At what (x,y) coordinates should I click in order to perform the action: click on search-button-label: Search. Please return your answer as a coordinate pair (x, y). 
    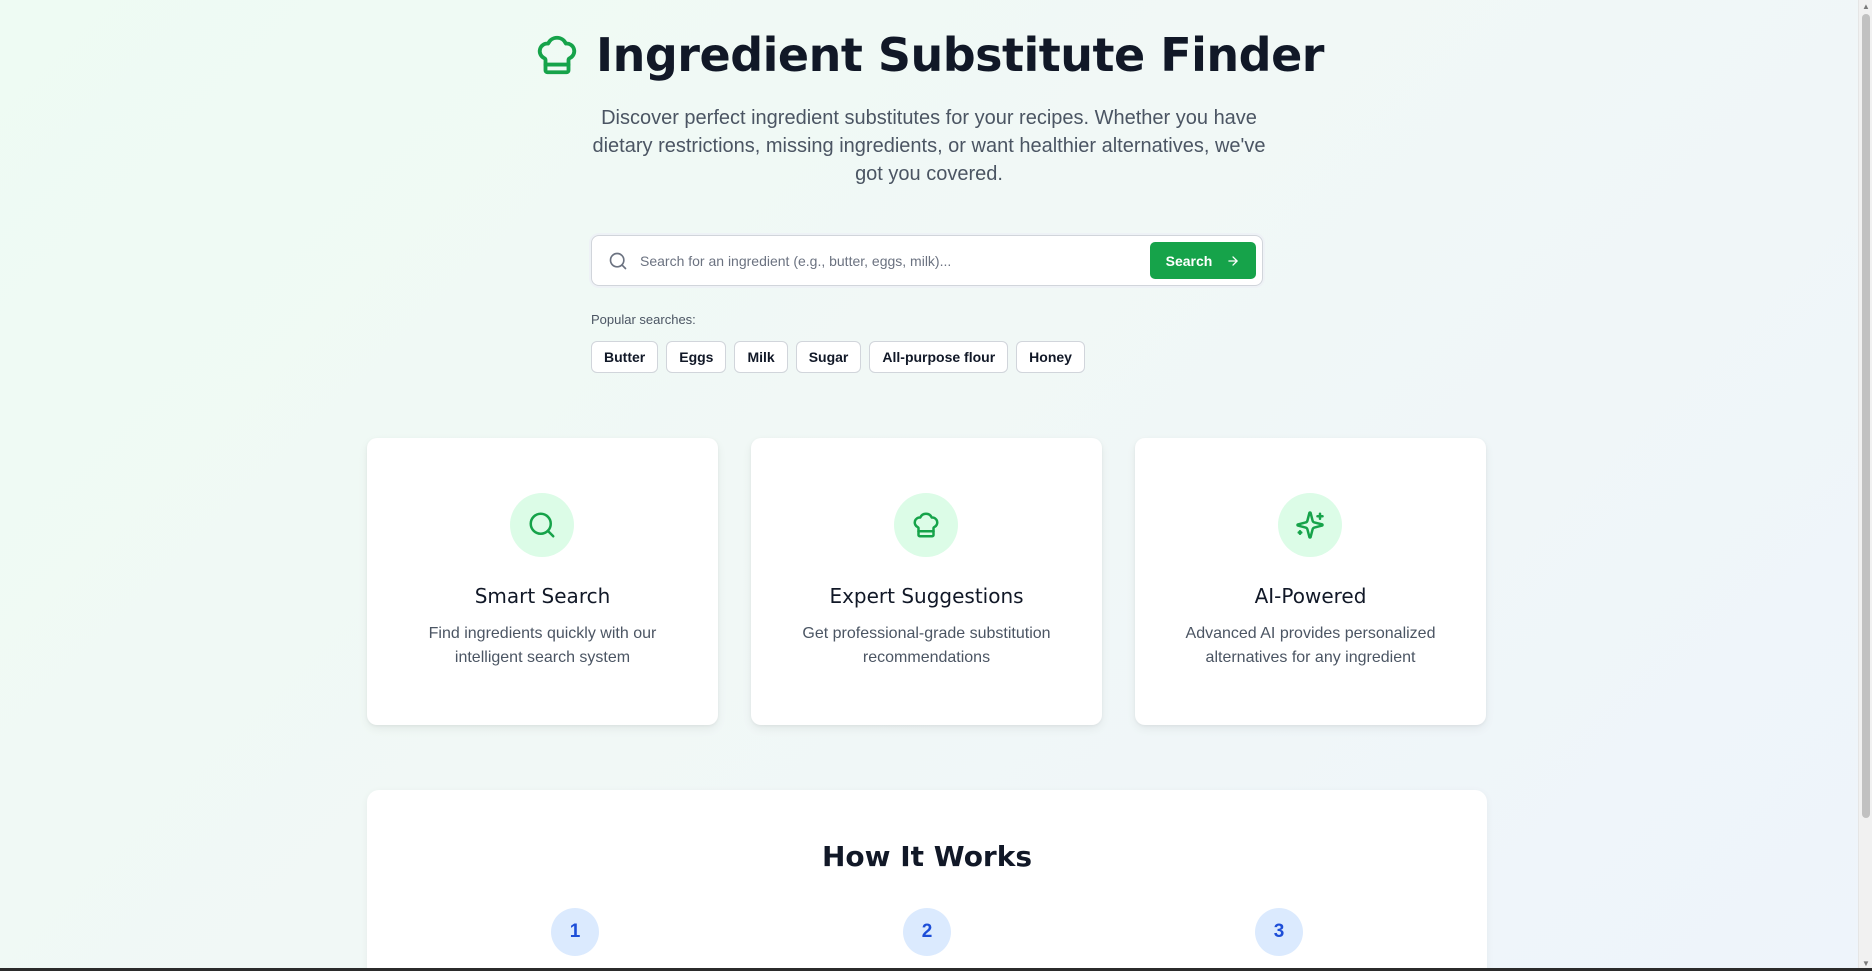
    Looking at the image, I should click on (1189, 260).